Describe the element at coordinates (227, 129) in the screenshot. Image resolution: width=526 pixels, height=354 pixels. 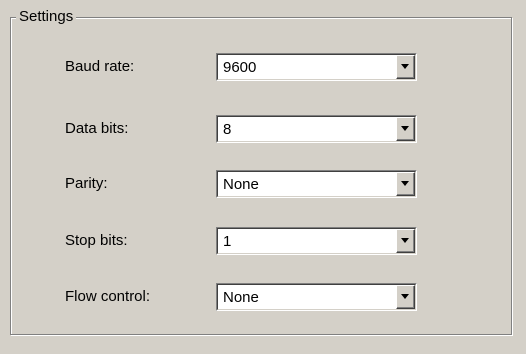
I see `data-bits-value: 8` at that location.